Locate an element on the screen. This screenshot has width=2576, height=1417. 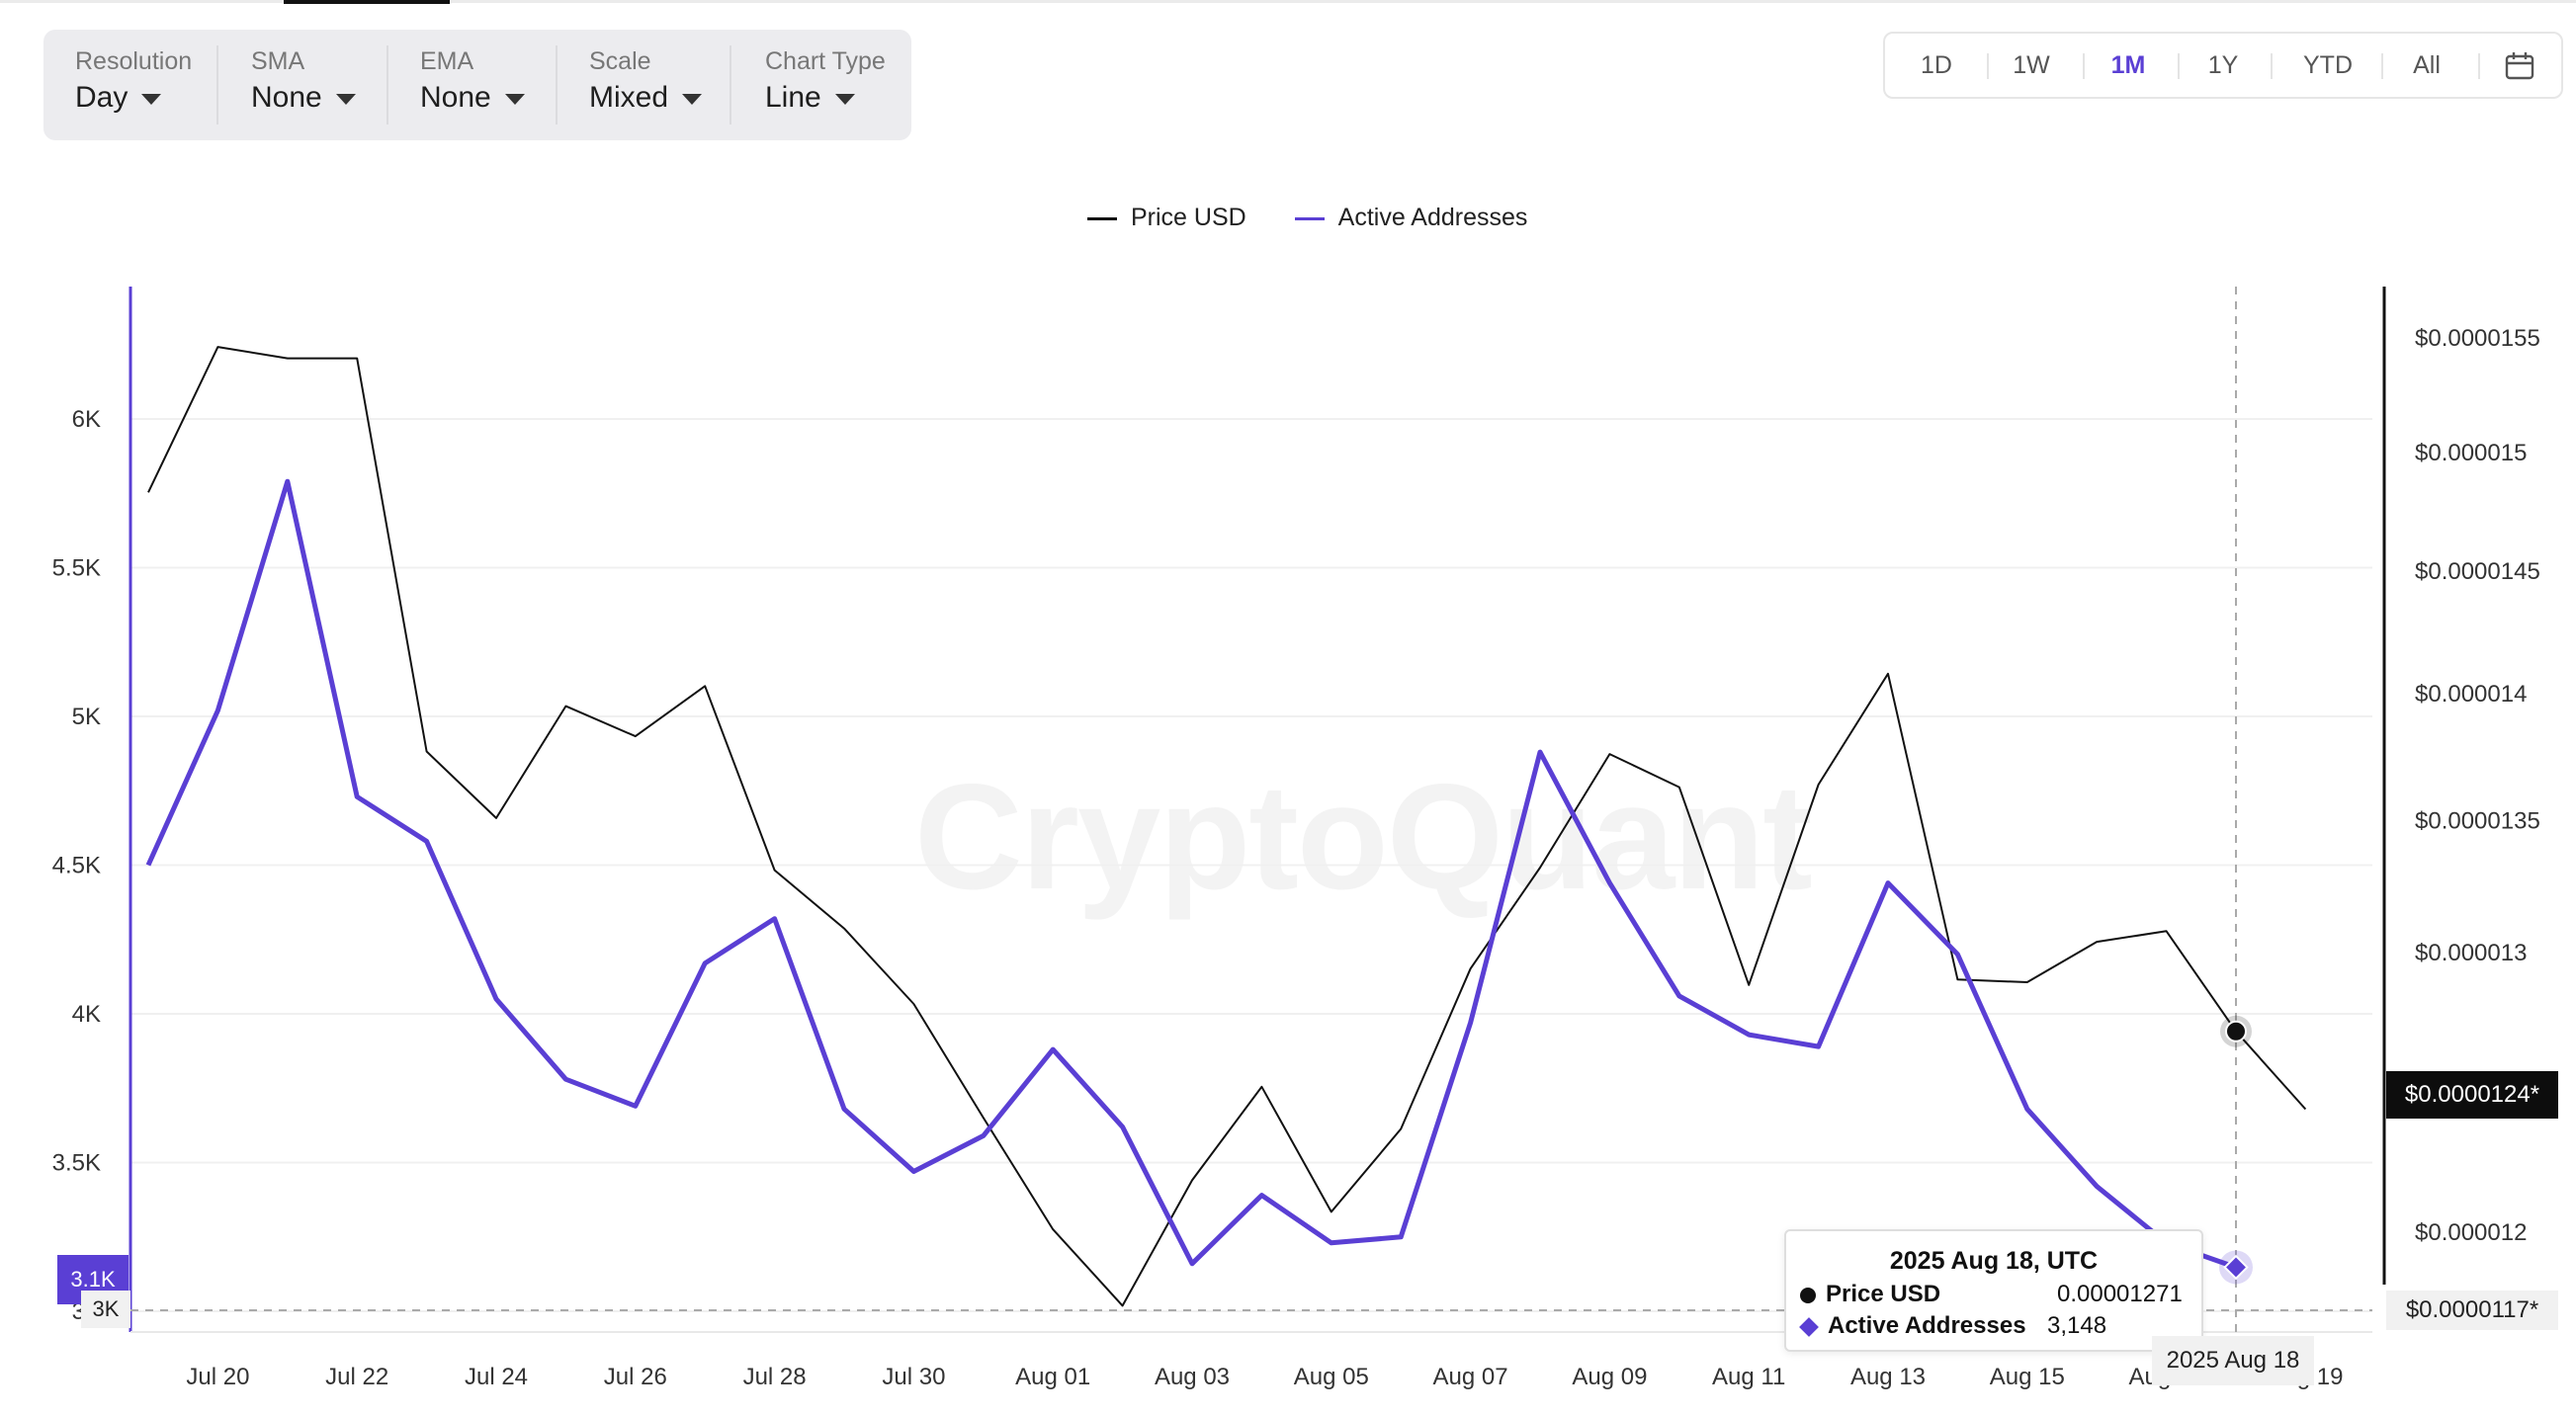
left-axis-tick-label: 3.5K is located at coordinates (76, 1163).